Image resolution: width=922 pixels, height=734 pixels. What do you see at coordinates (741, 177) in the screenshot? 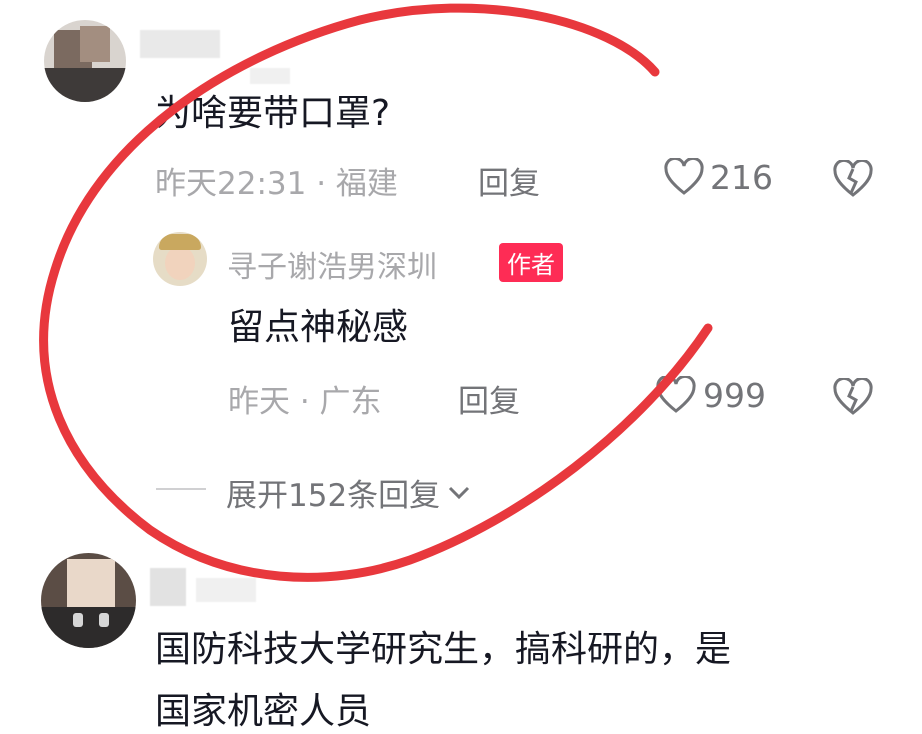
I see `like-count: 216` at bounding box center [741, 177].